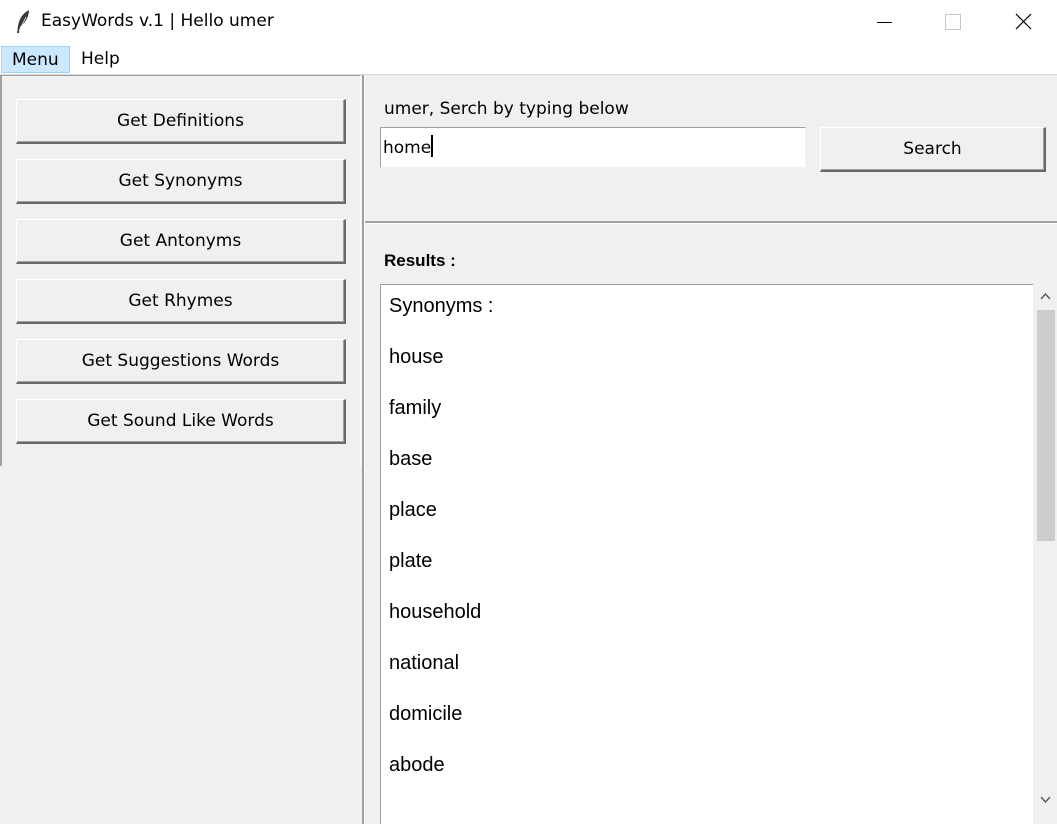  Describe the element at coordinates (432, 146) in the screenshot. I see `text-caret` at that location.